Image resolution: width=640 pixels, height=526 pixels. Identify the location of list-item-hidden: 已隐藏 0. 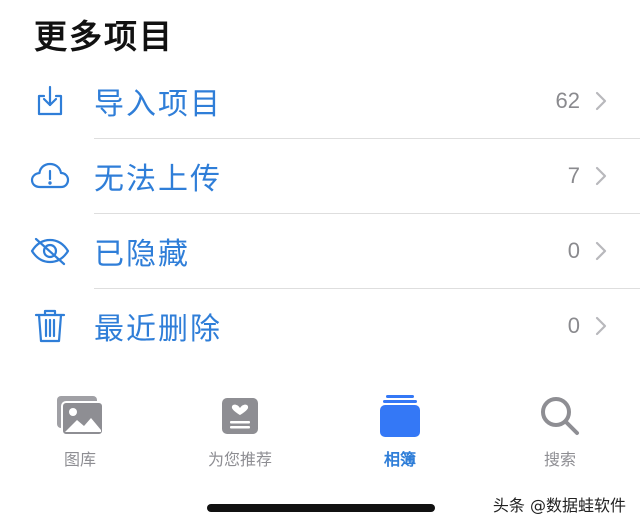
(320, 251).